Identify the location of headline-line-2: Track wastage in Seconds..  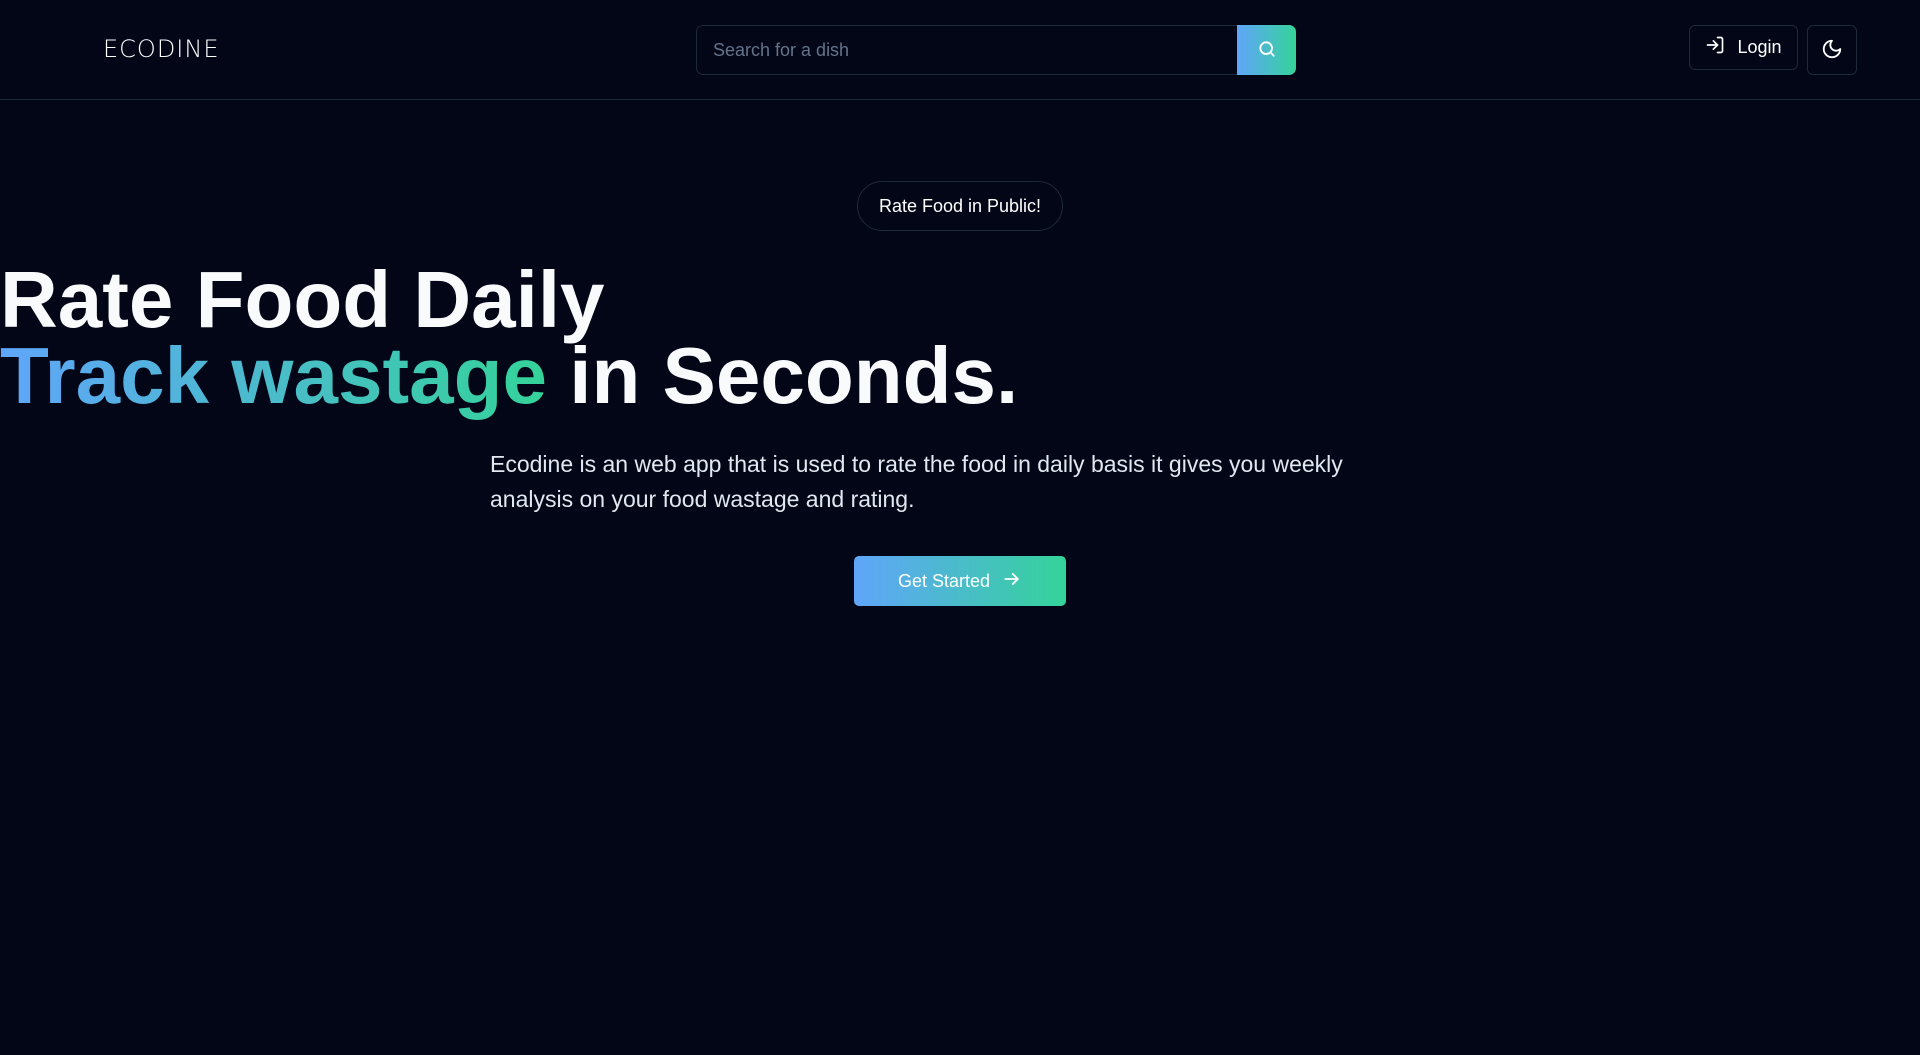
(960, 376).